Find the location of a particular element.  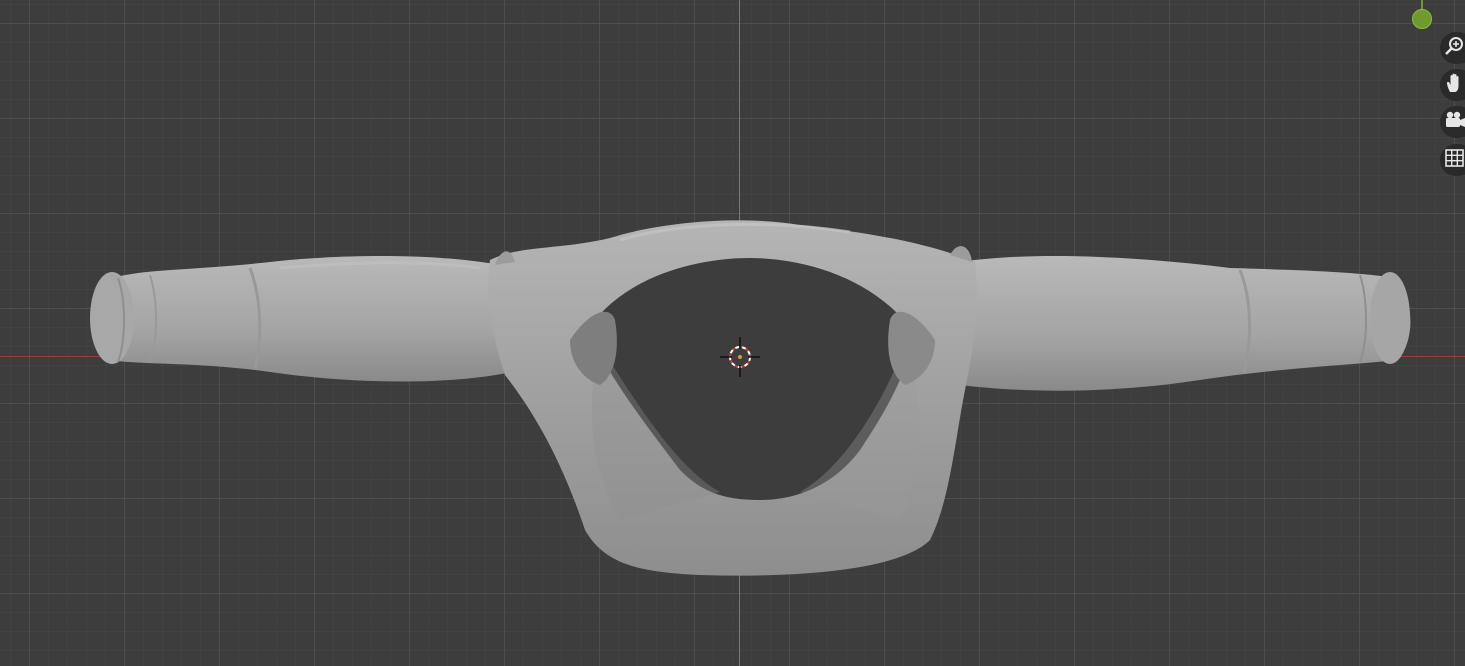

camera-view-button is located at coordinates (1452, 122).